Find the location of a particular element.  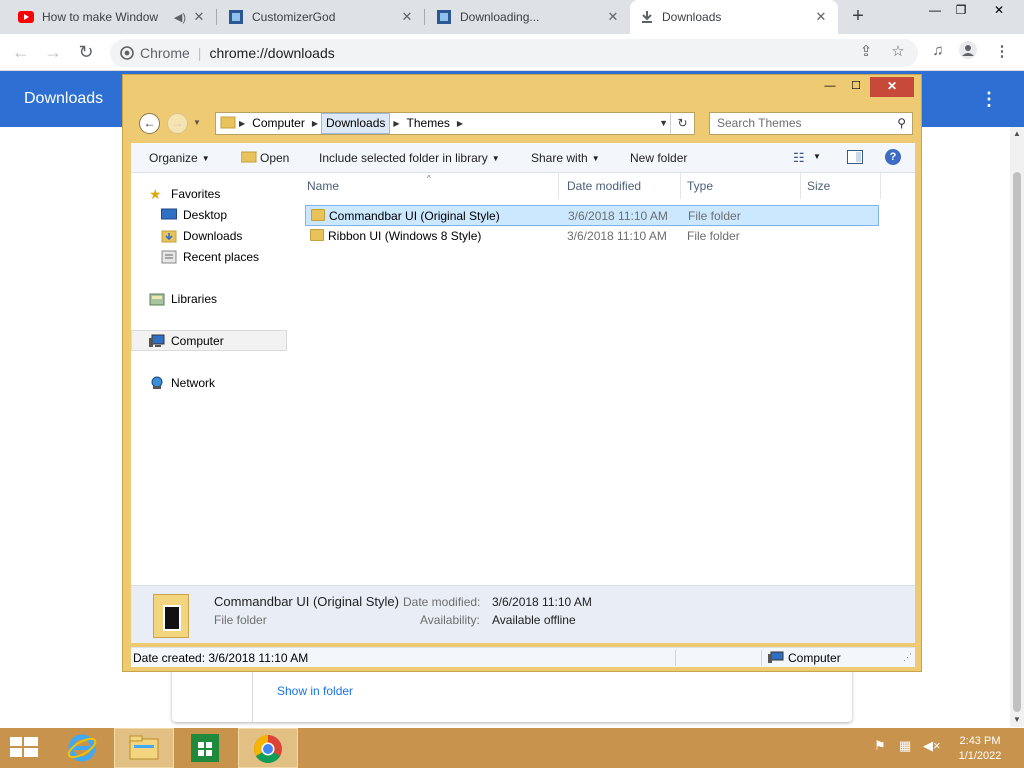

back-button: ← is located at coordinates (21, 53).